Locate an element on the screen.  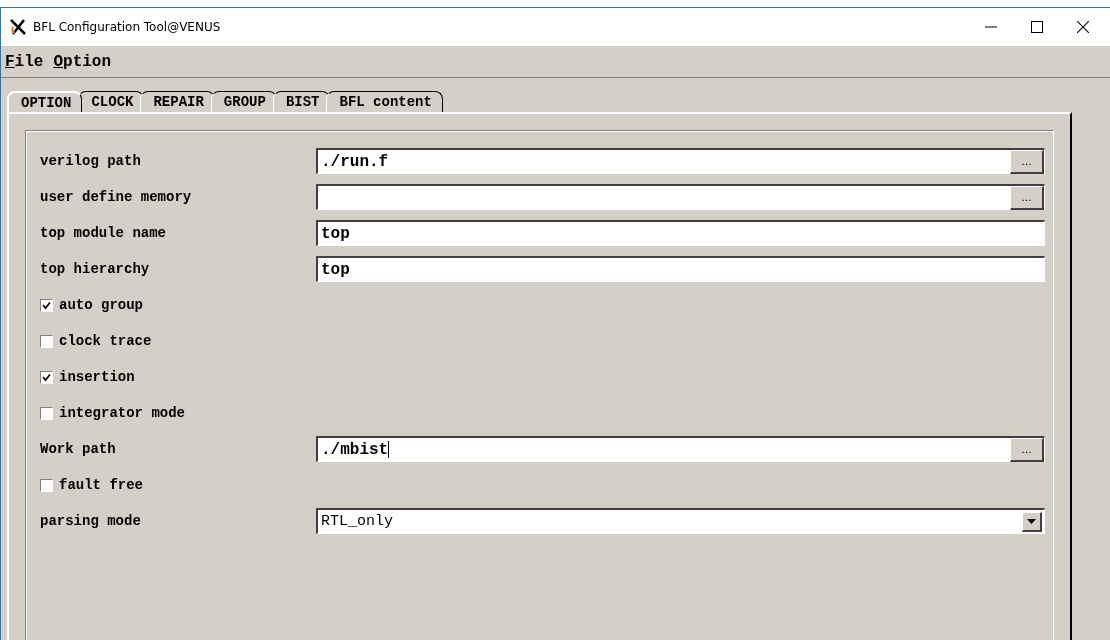
field-label: top hierarchy is located at coordinates (95, 269).